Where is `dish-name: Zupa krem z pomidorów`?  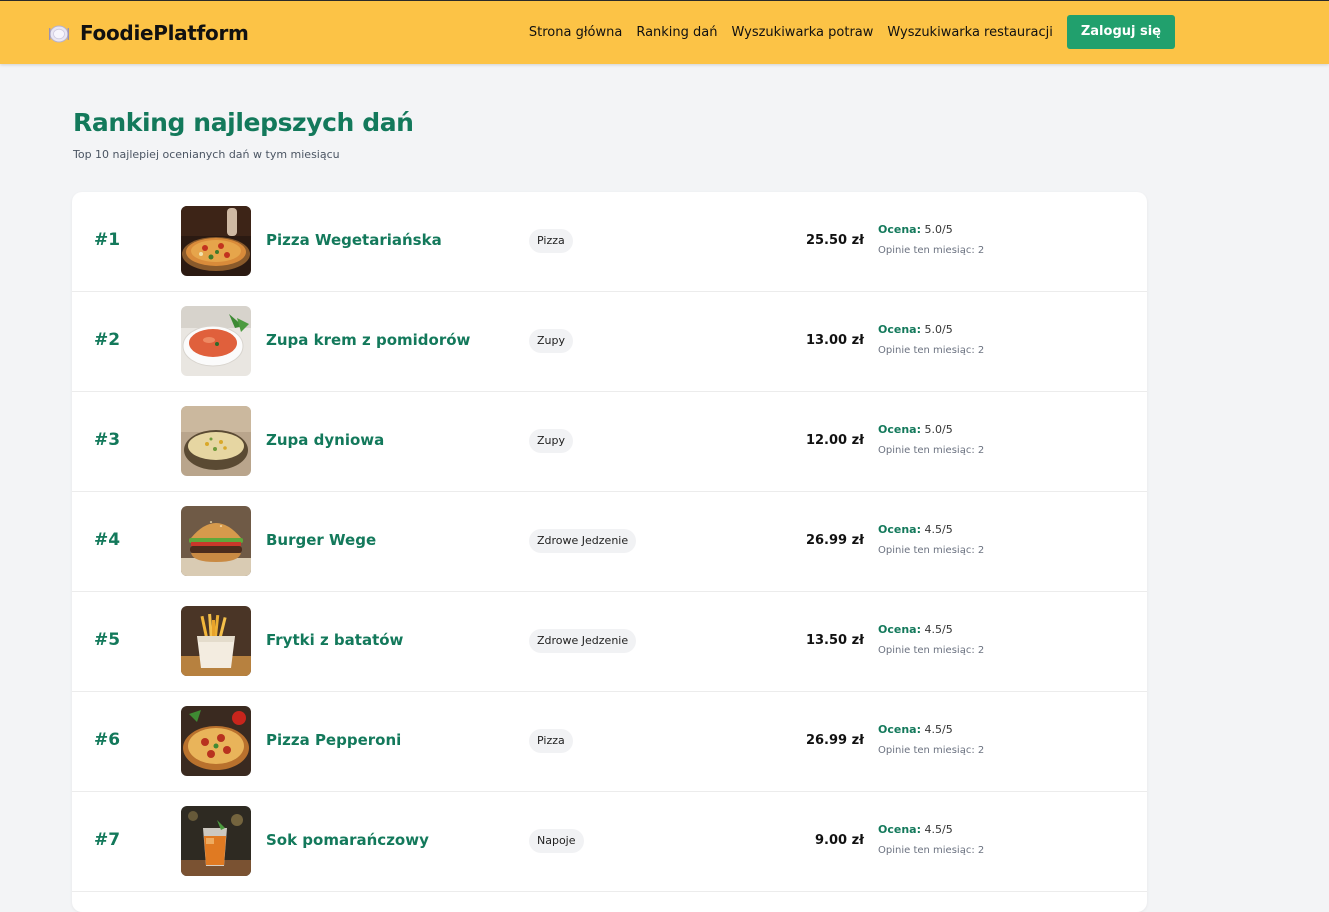
dish-name: Zupa krem z pomidorów is located at coordinates (368, 340).